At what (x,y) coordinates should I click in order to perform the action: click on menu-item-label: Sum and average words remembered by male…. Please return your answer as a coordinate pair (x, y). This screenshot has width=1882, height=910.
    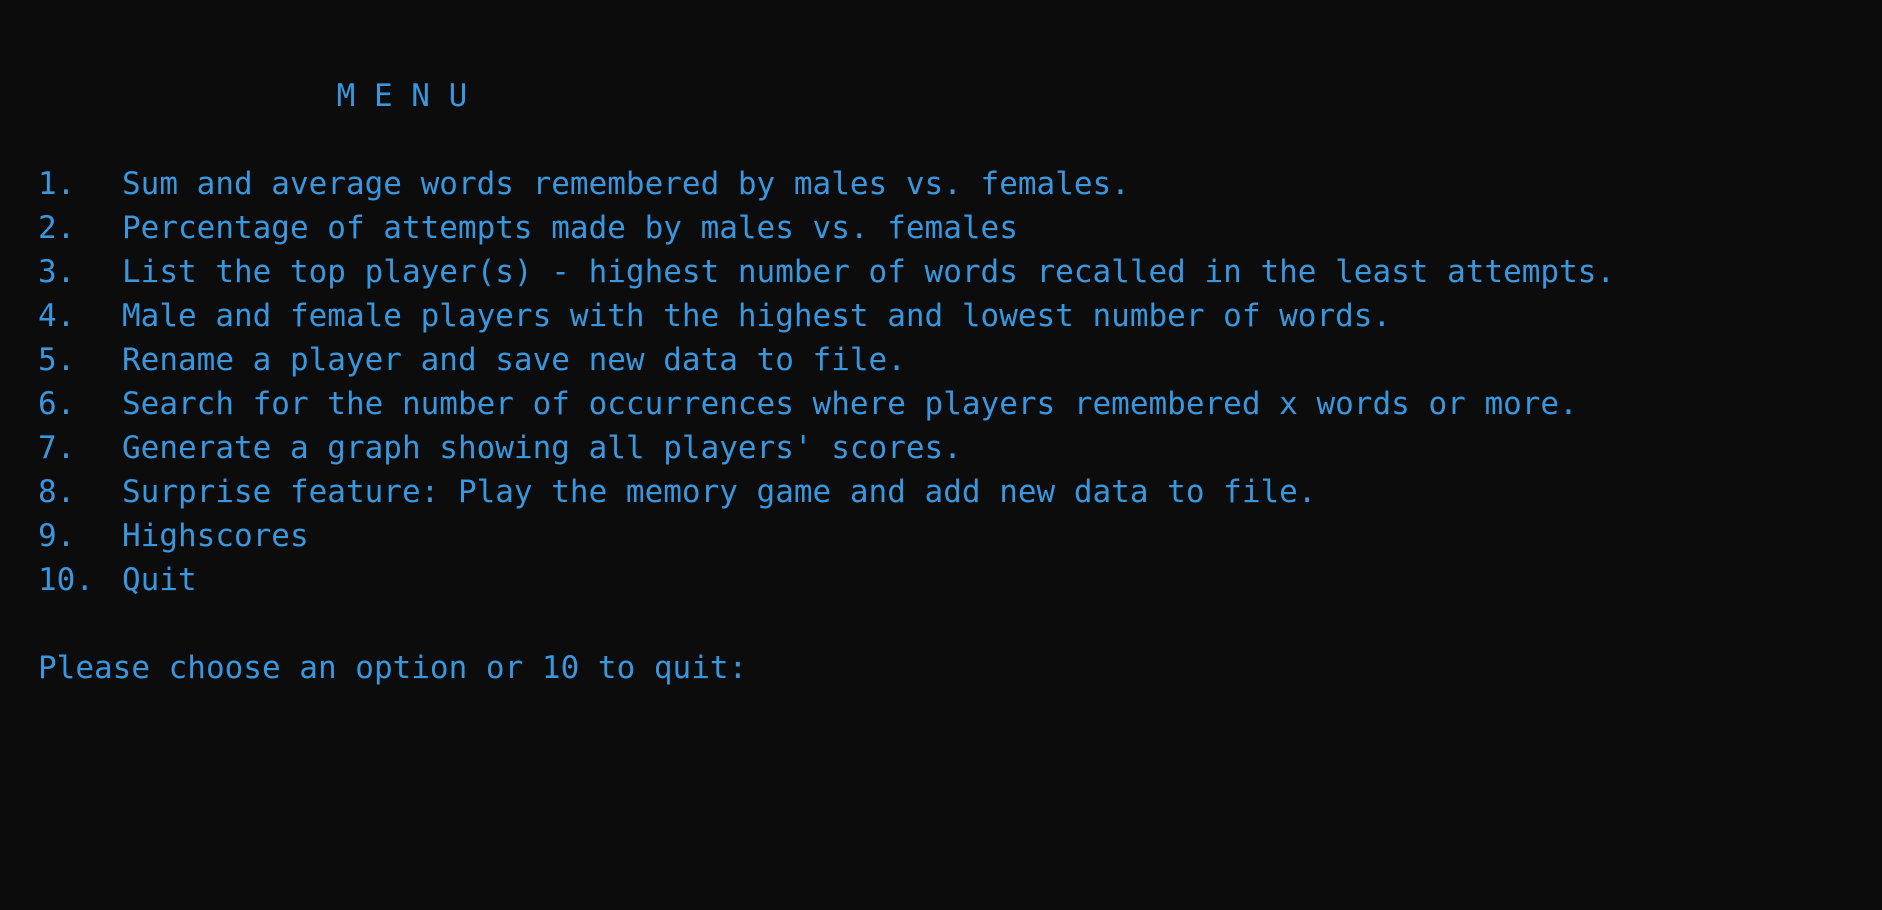
    Looking at the image, I should click on (626, 184).